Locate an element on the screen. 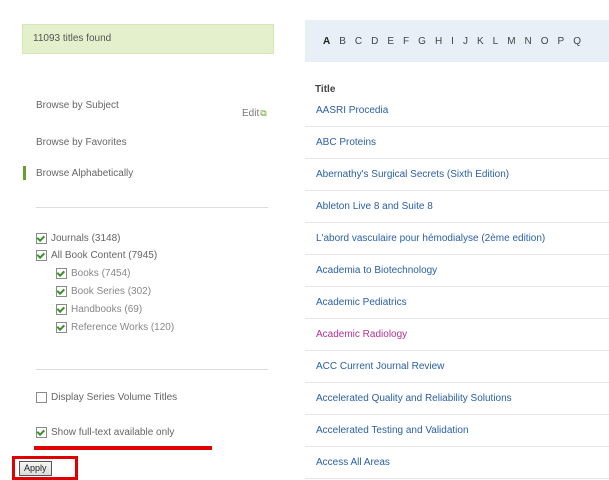  letter-j-link: J is located at coordinates (465, 41).